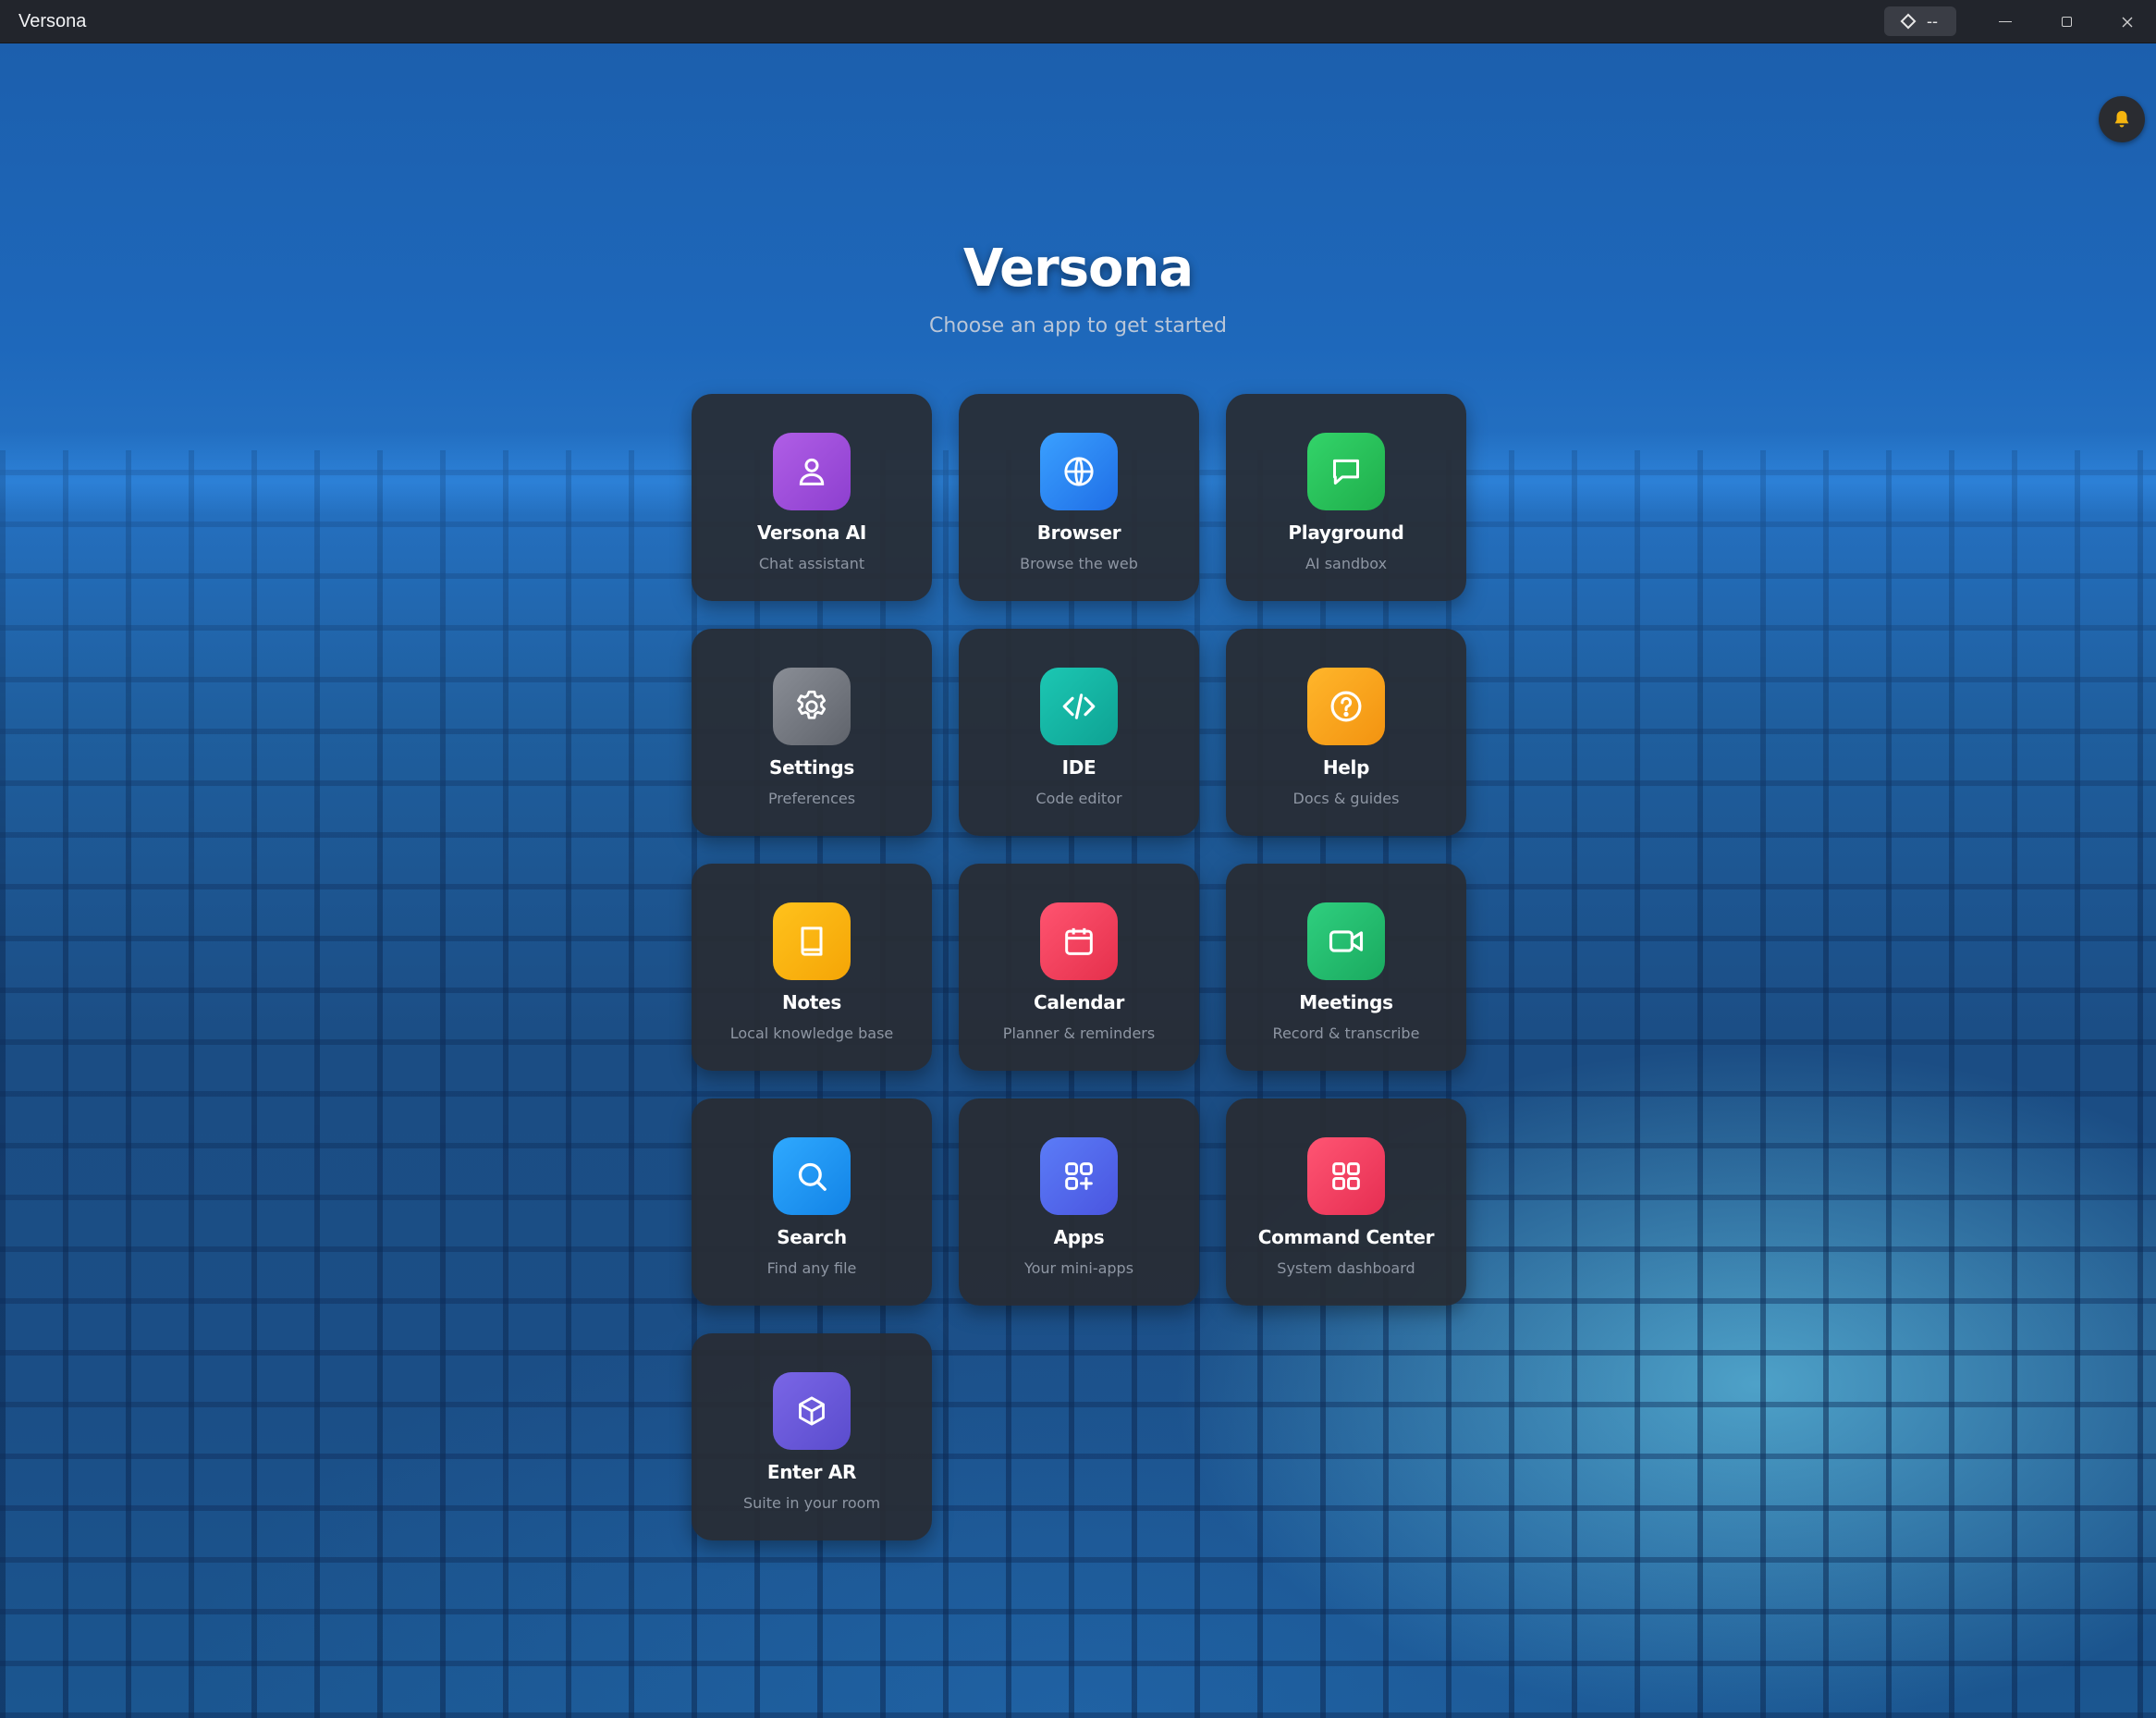  I want to click on app-description: Record & transcribe, so click(1346, 1033).